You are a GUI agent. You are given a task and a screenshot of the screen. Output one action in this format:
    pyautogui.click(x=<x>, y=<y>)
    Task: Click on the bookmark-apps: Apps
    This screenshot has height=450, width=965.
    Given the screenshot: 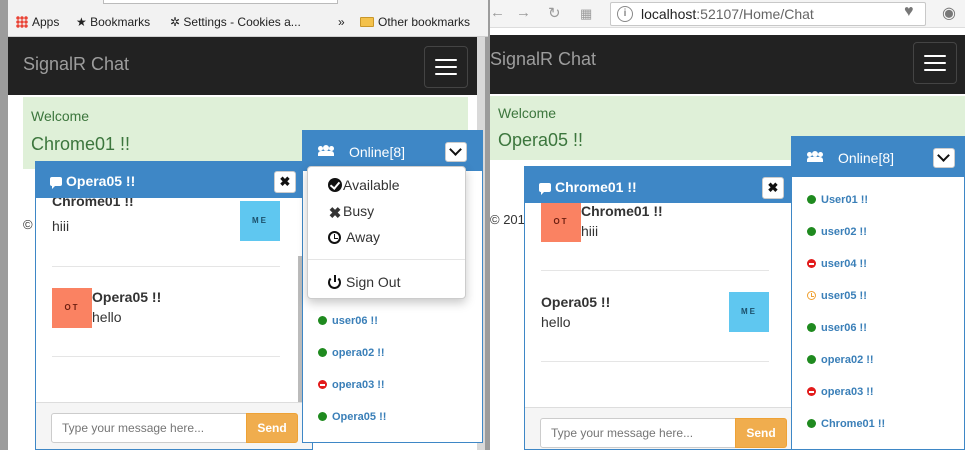 What is the action you would take?
    pyautogui.click(x=37, y=22)
    